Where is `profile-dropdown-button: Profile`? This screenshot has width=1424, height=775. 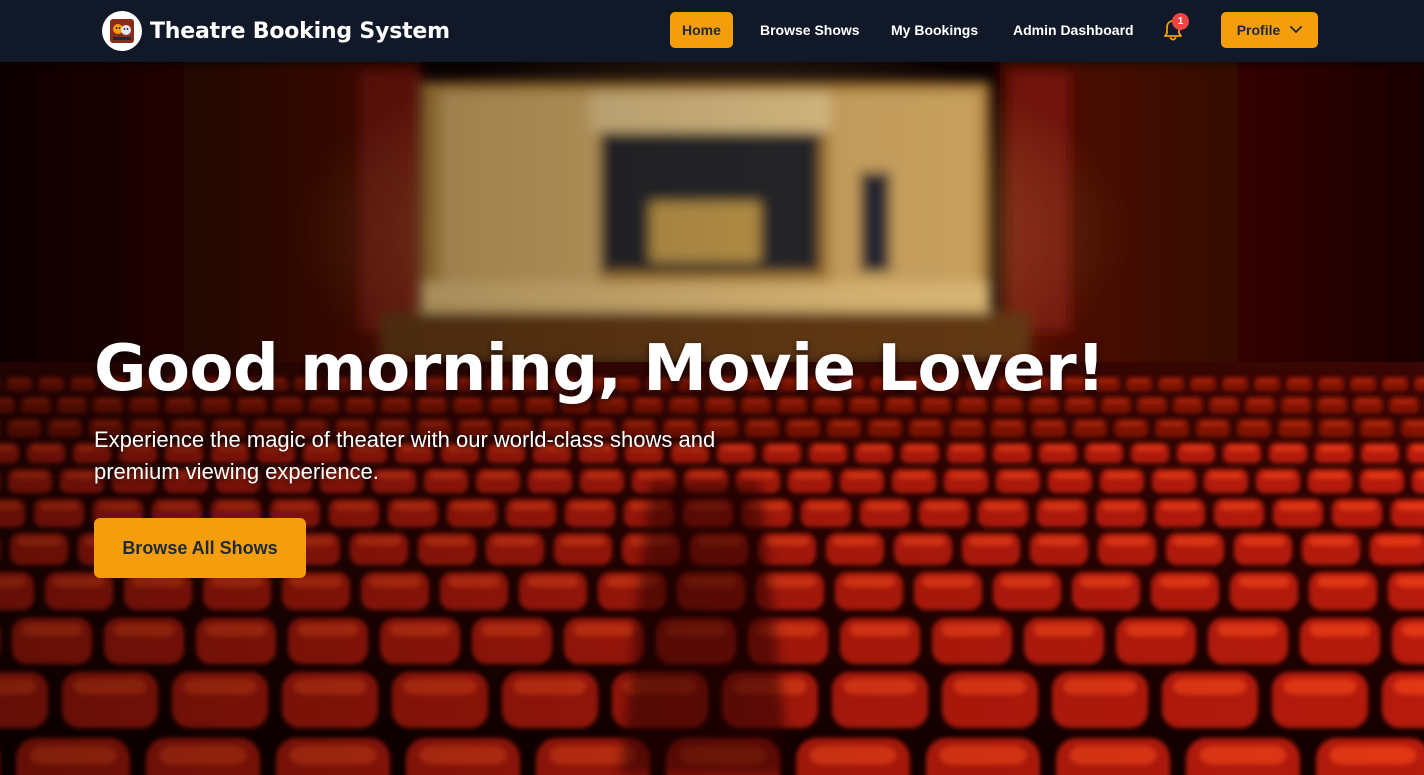
profile-dropdown-button: Profile is located at coordinates (1269, 30).